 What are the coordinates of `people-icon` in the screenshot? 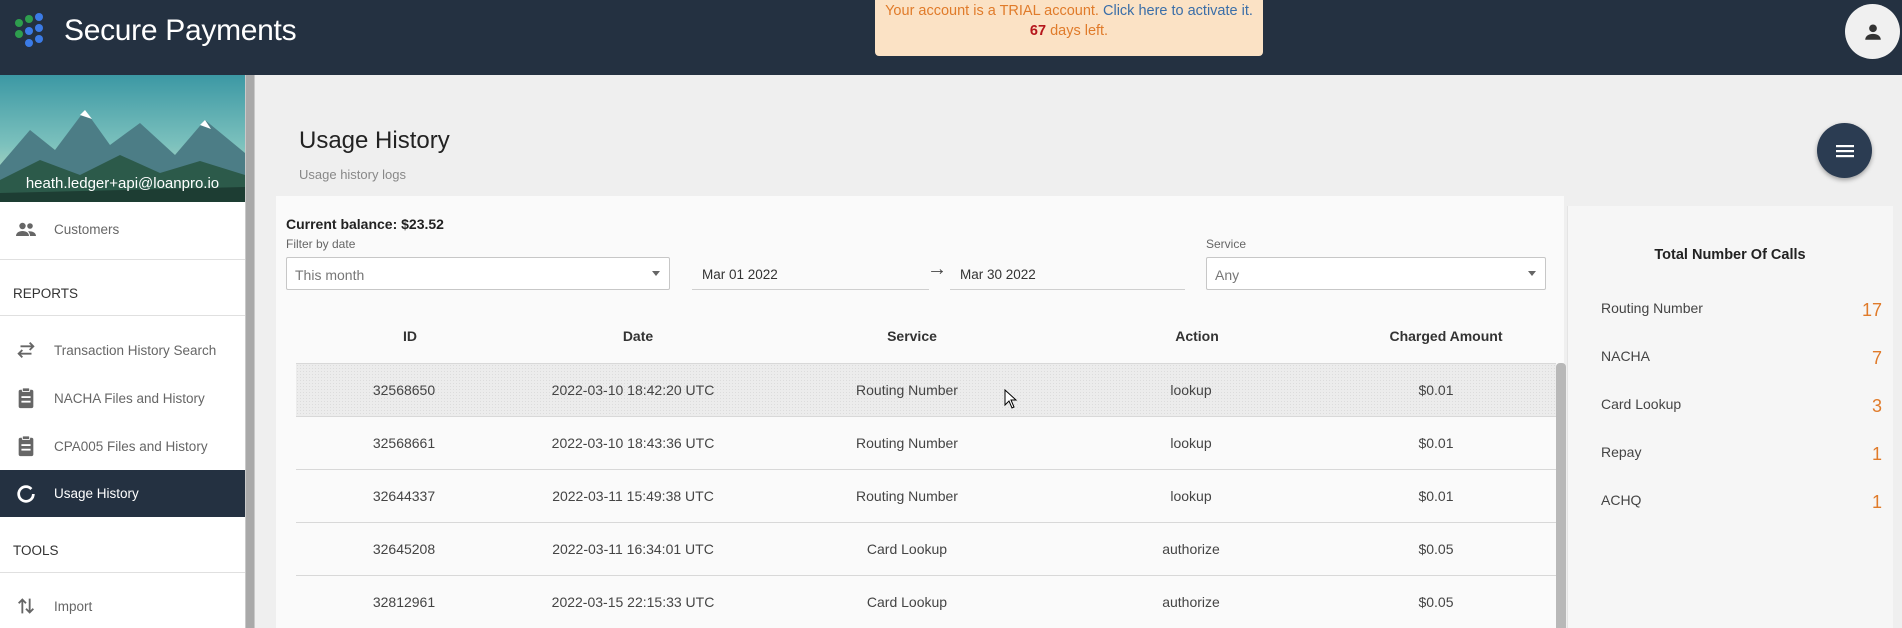 It's located at (26, 229).